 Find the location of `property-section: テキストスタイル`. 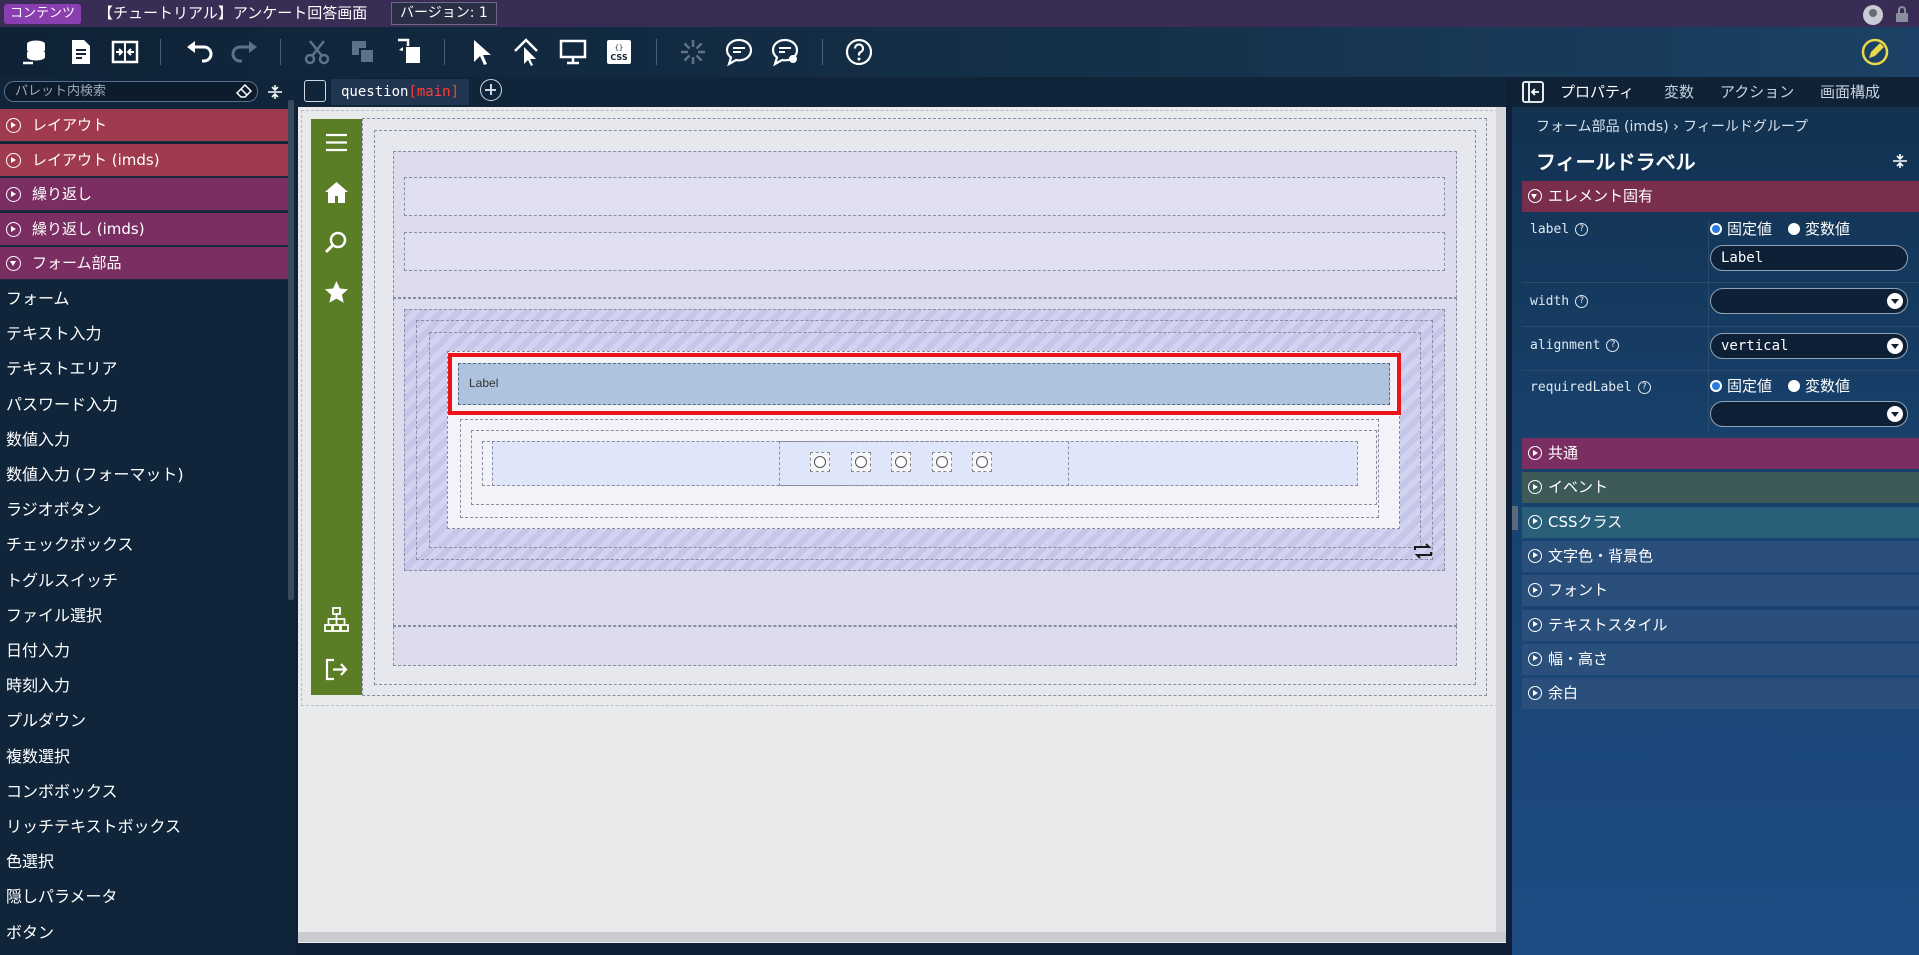

property-section: テキストスタイル is located at coordinates (1720, 625).